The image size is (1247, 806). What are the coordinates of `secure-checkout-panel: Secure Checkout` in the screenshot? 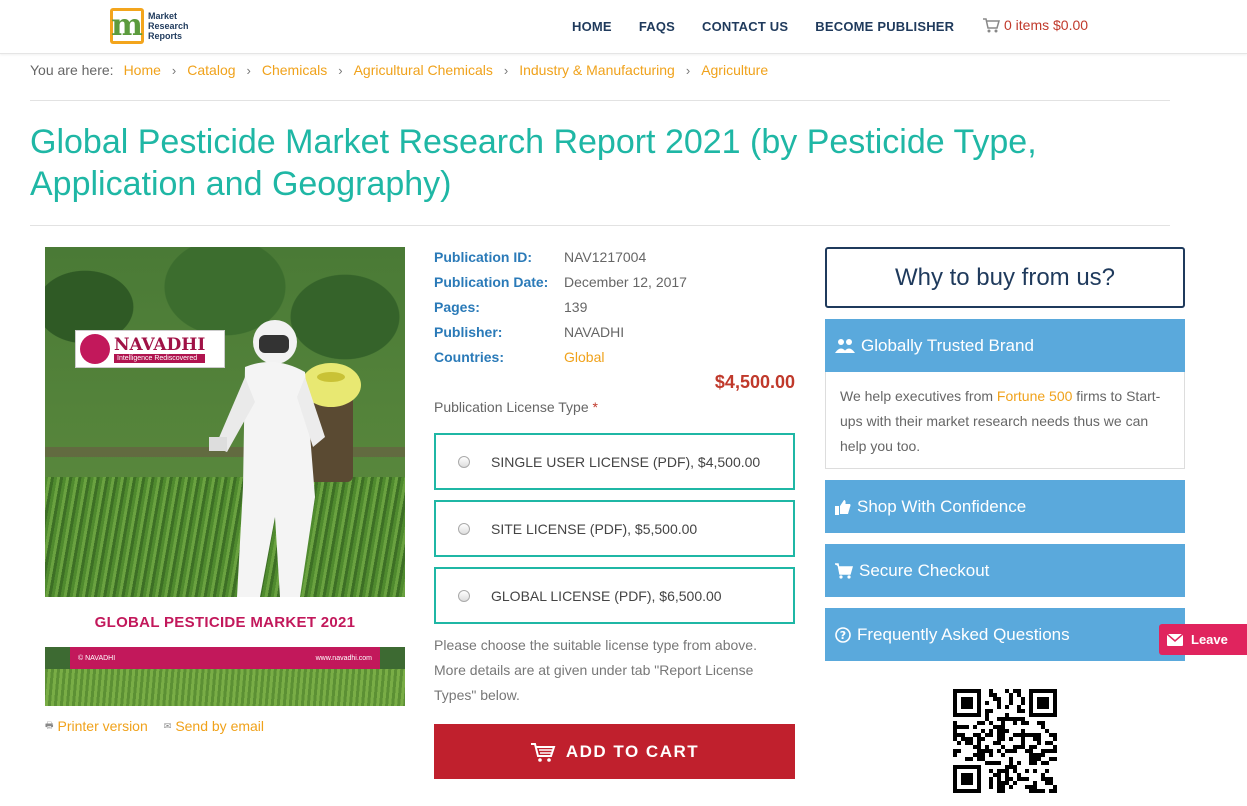 It's located at (1005, 570).